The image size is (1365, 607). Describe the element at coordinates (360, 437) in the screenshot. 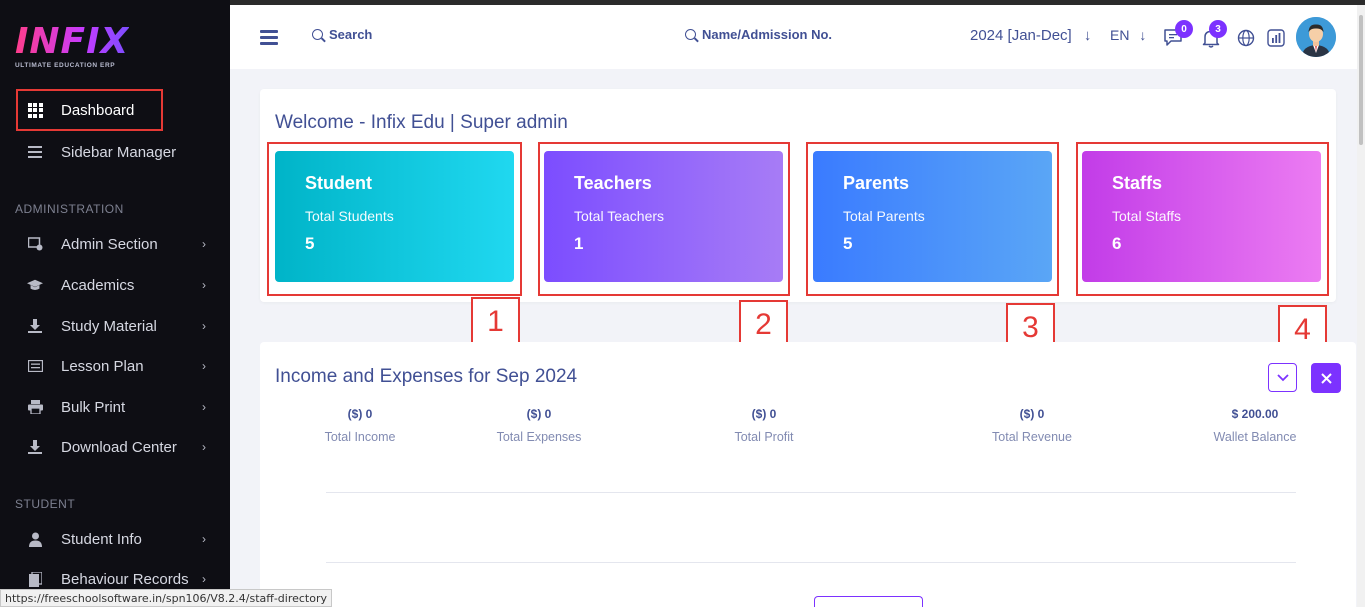

I see `finance-label: Total Income` at that location.